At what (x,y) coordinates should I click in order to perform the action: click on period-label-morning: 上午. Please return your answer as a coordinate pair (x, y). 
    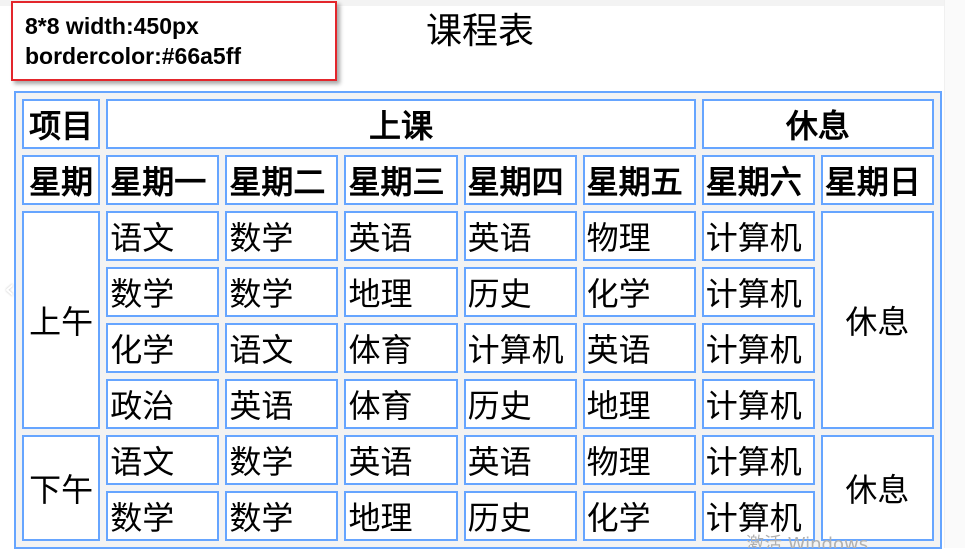
    Looking at the image, I should click on (61, 320).